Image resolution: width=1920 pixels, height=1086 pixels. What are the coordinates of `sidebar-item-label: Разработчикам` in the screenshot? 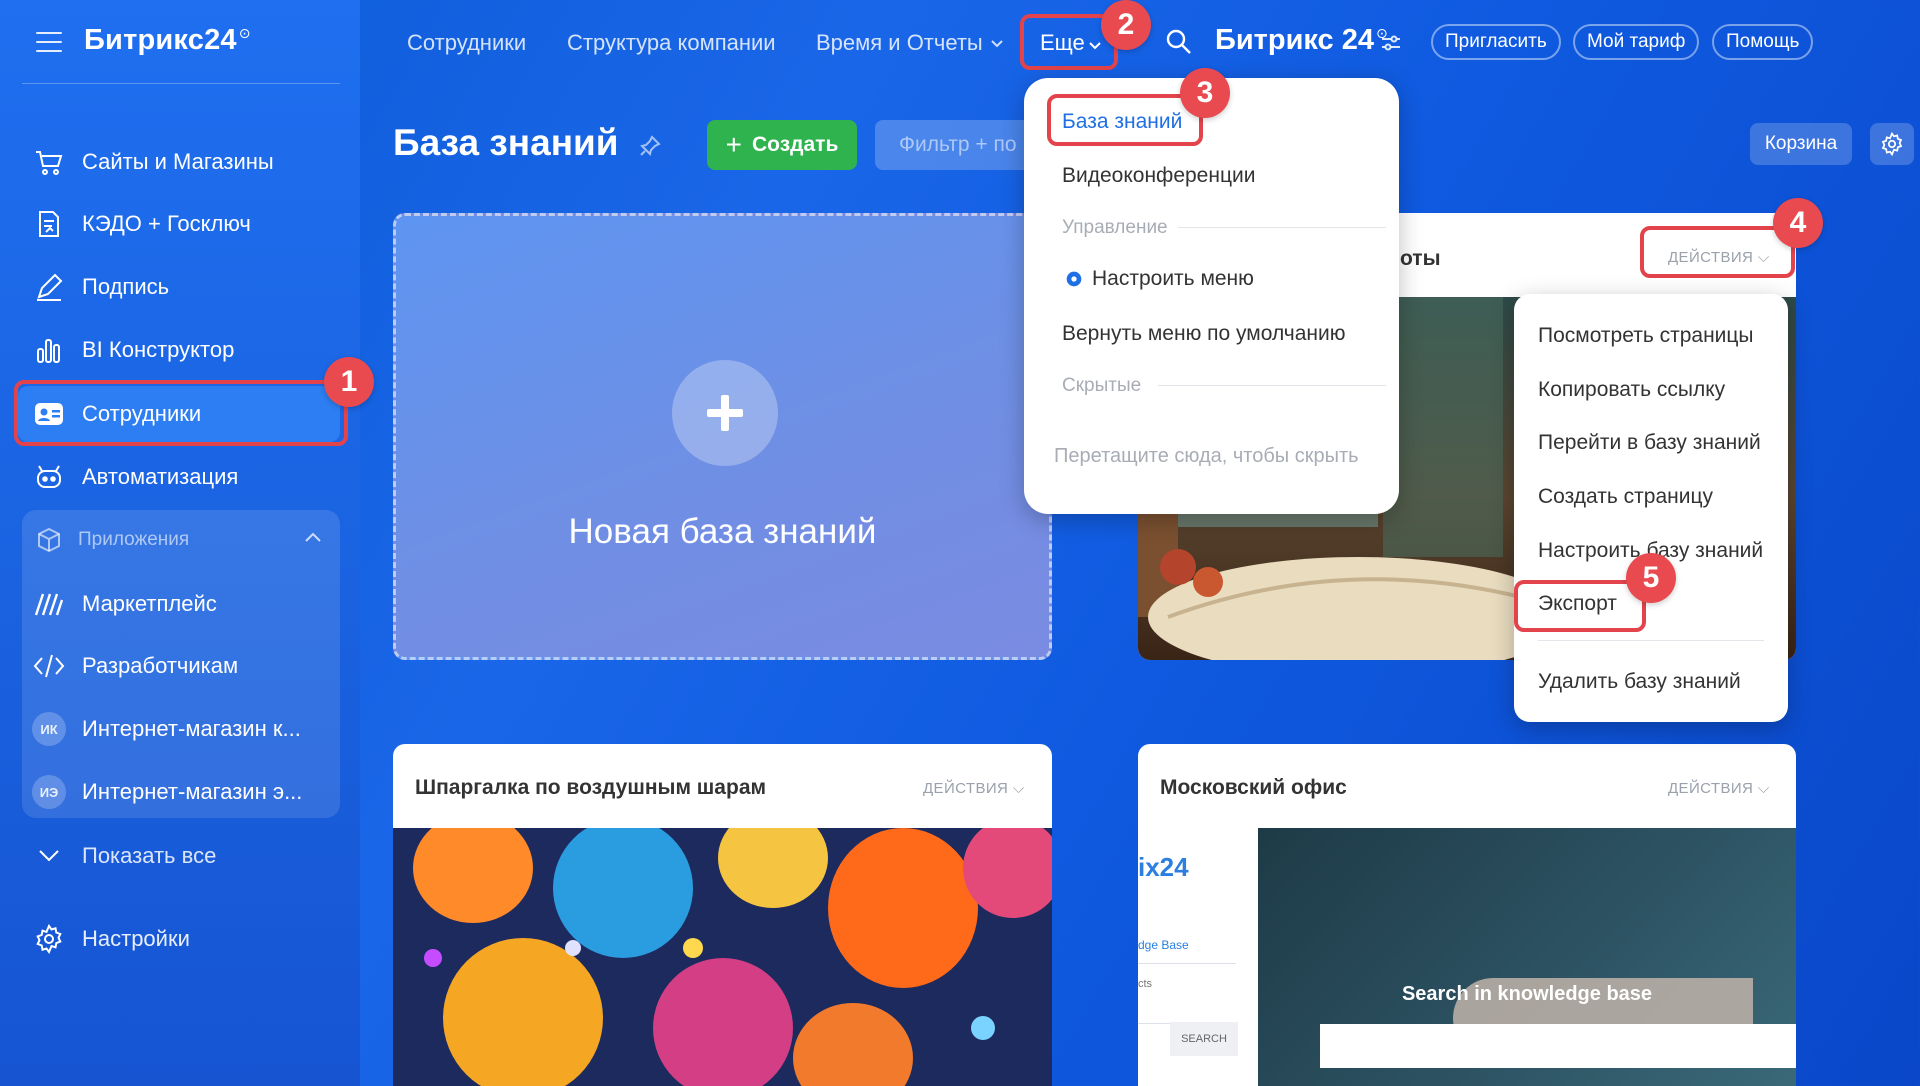 It's located at (160, 665).